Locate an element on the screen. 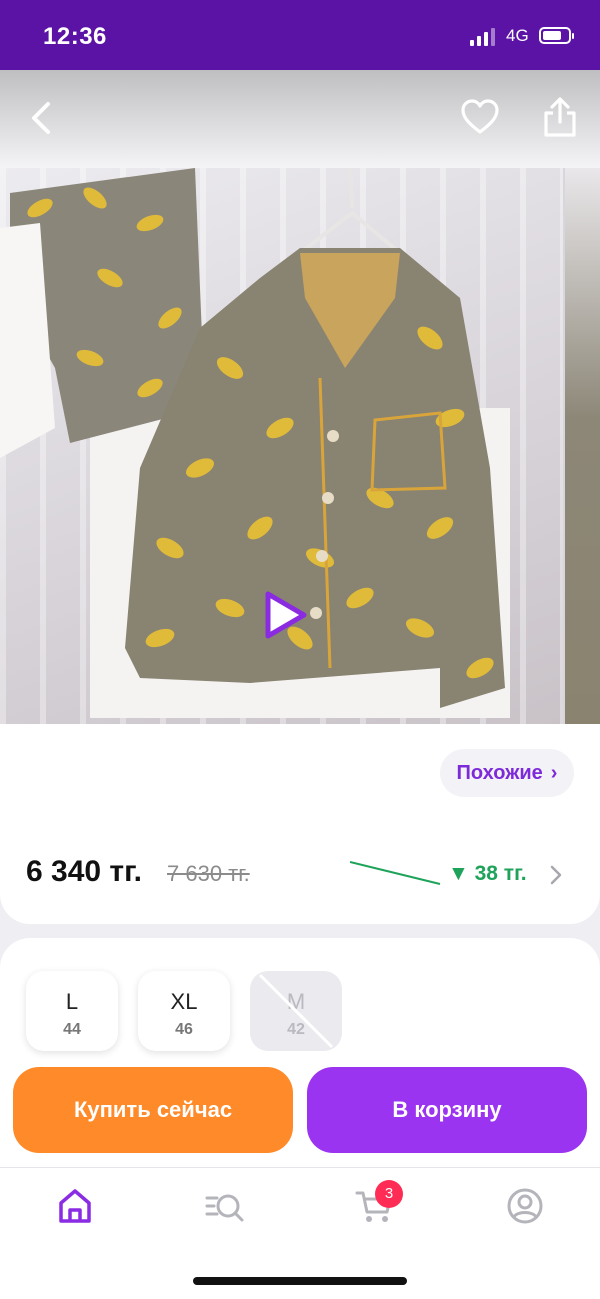 The height and width of the screenshot is (1299, 600). cart-count-badge: 3 is located at coordinates (389, 1194).